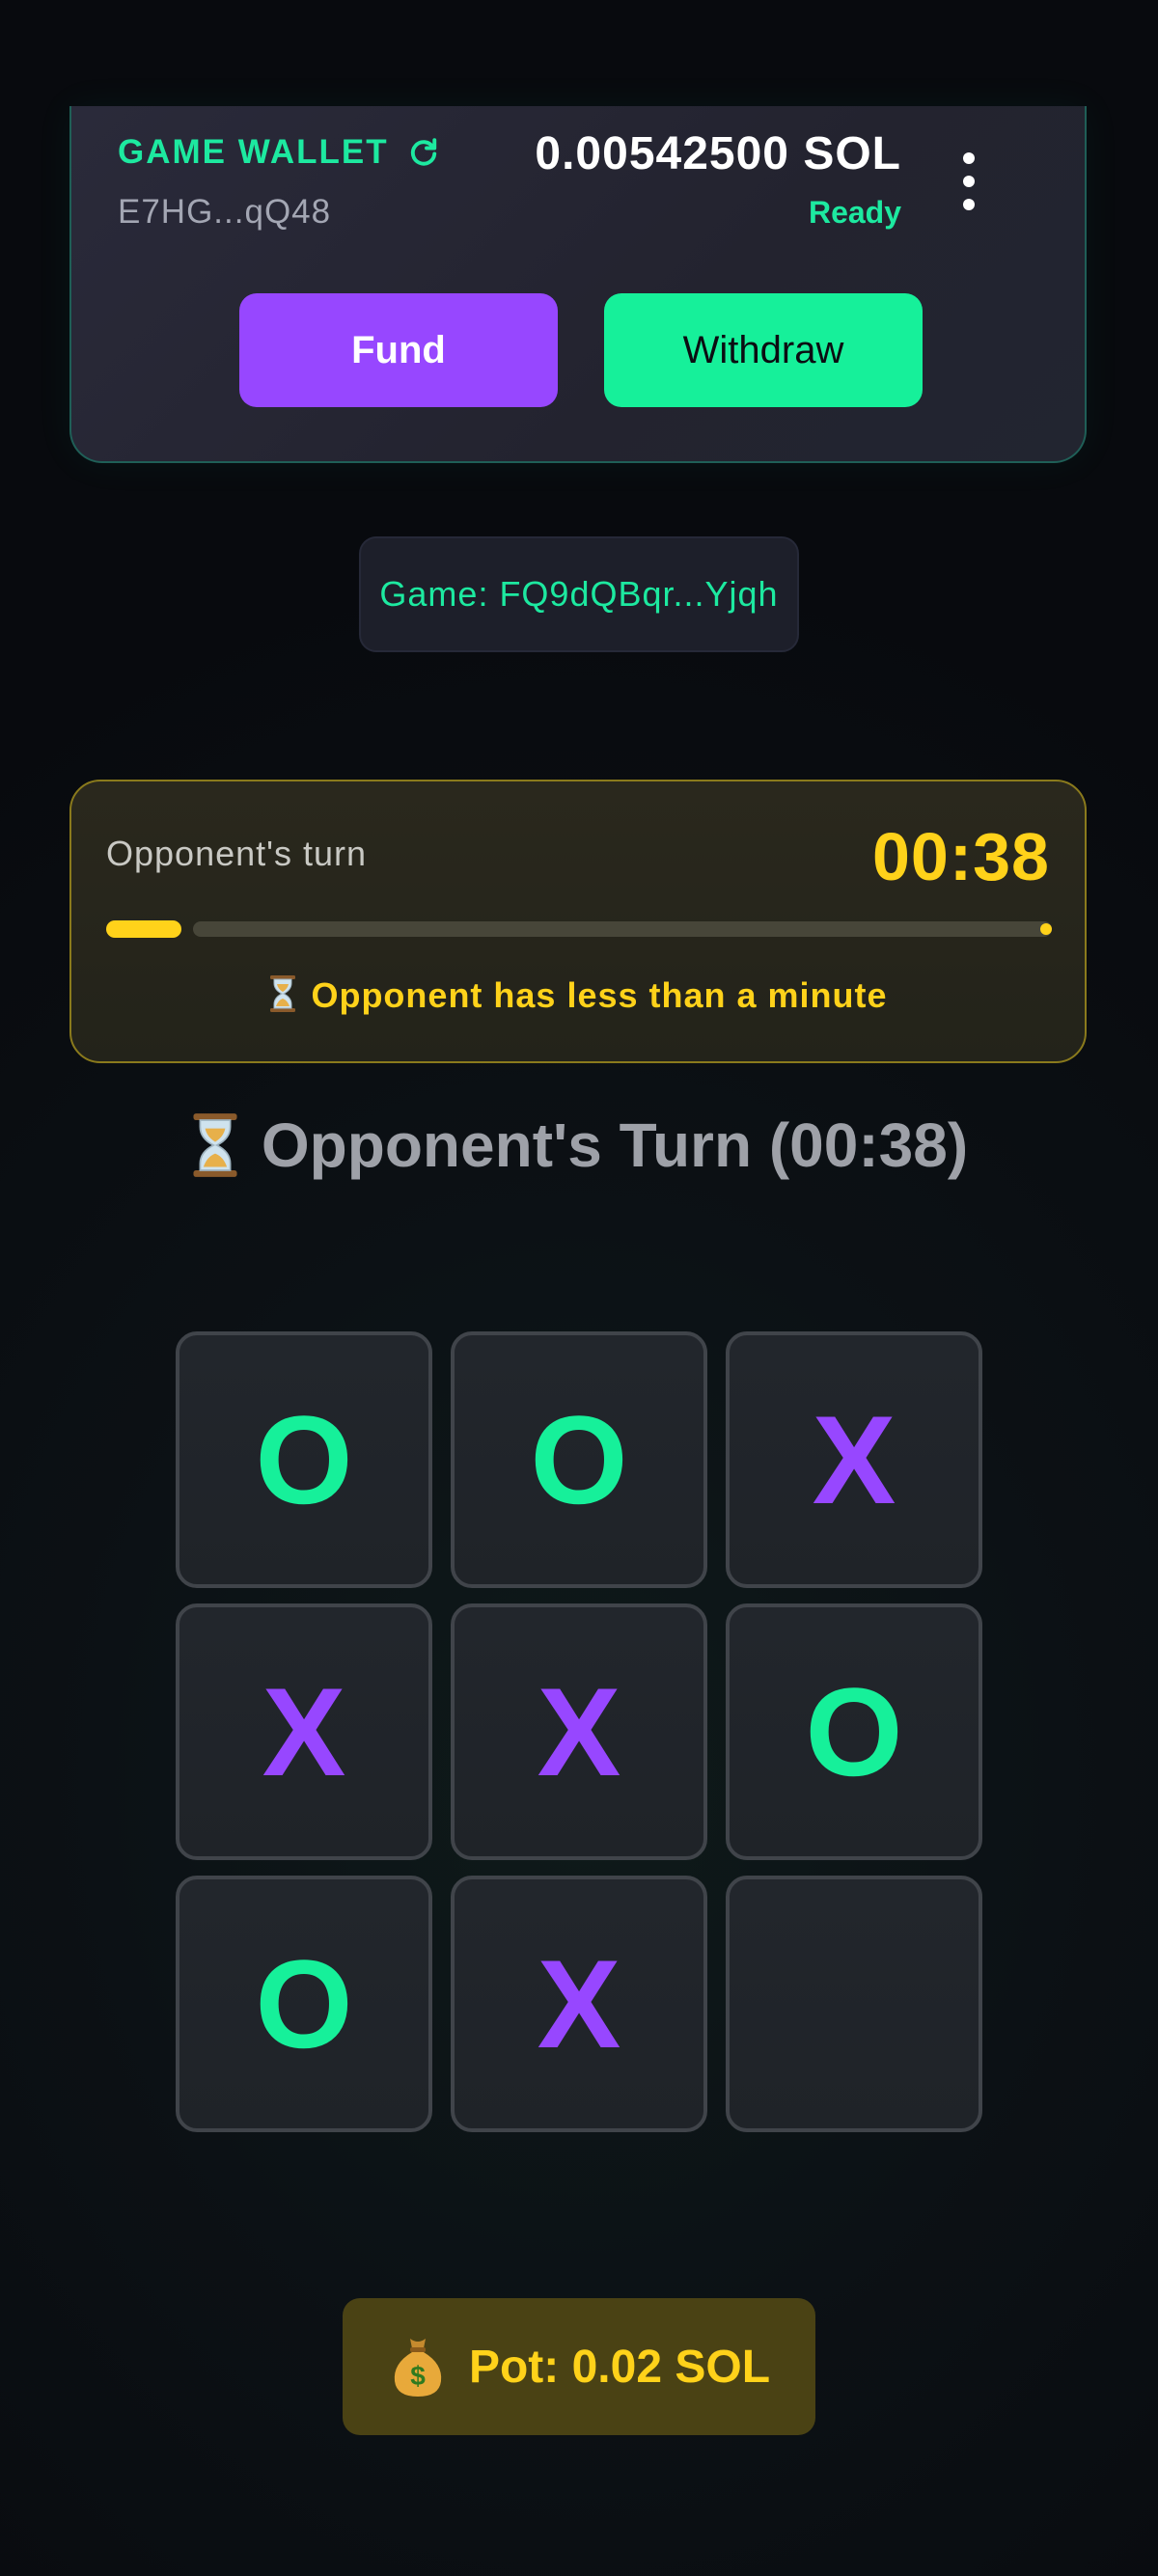  I want to click on fund-button: Fund, so click(398, 350).